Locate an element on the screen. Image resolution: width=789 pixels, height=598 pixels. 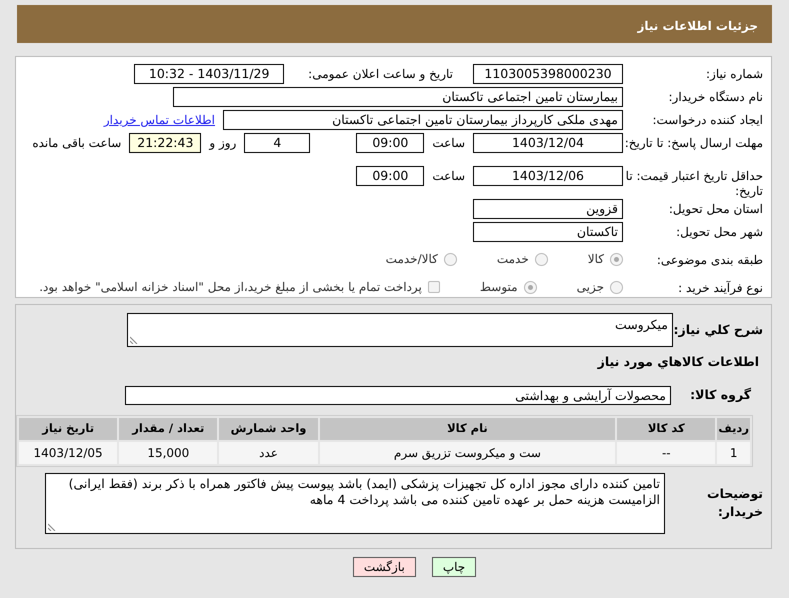
column-header: واحد شمارش is located at coordinates (268, 429).